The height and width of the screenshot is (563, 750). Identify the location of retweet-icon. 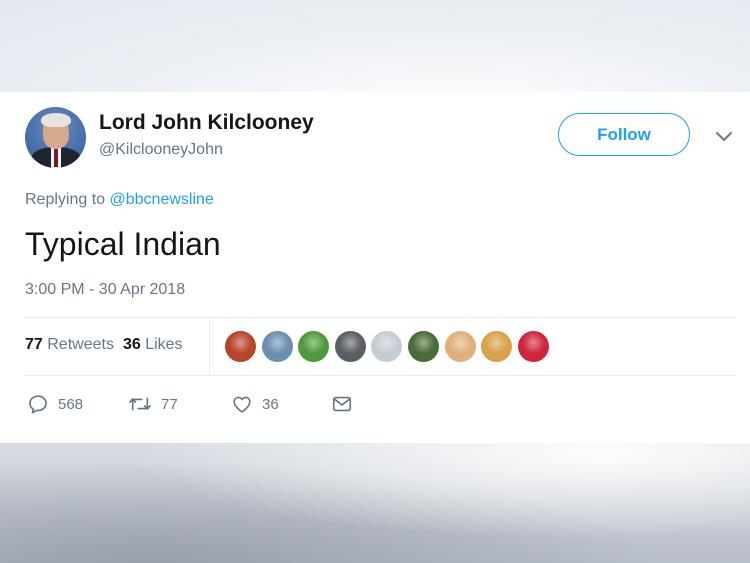
(140, 404).